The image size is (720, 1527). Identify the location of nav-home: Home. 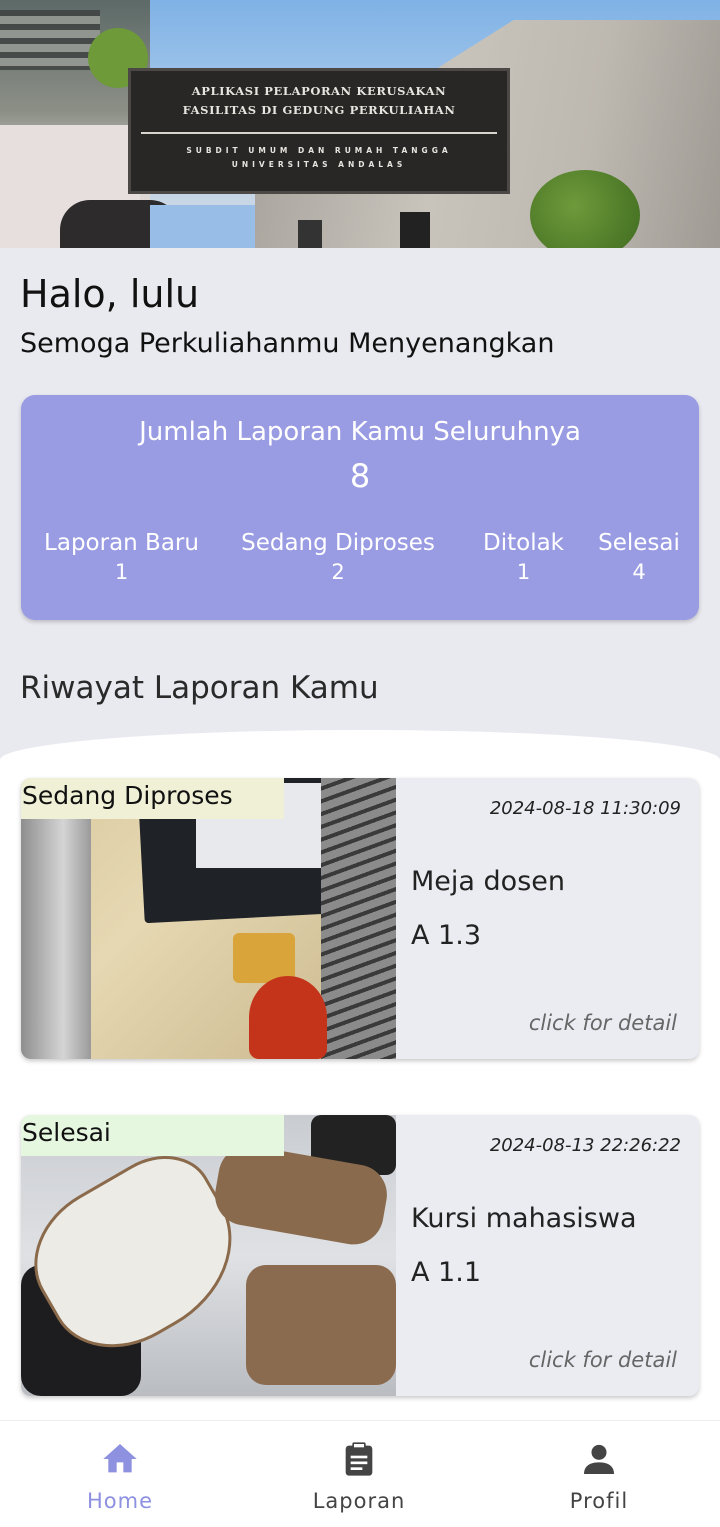
(120, 1476).